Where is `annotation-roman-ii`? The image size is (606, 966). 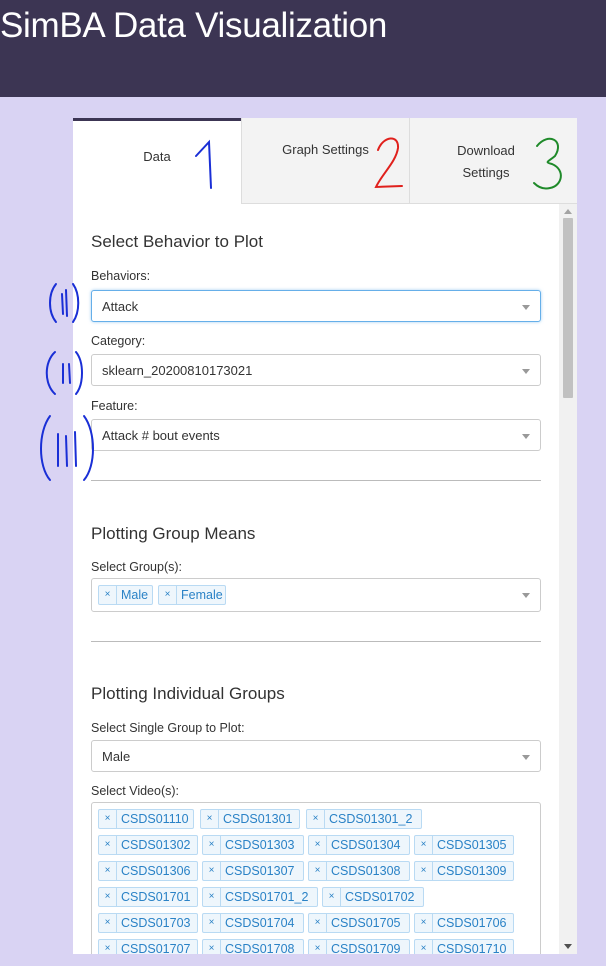 annotation-roman-ii is located at coordinates (64, 373).